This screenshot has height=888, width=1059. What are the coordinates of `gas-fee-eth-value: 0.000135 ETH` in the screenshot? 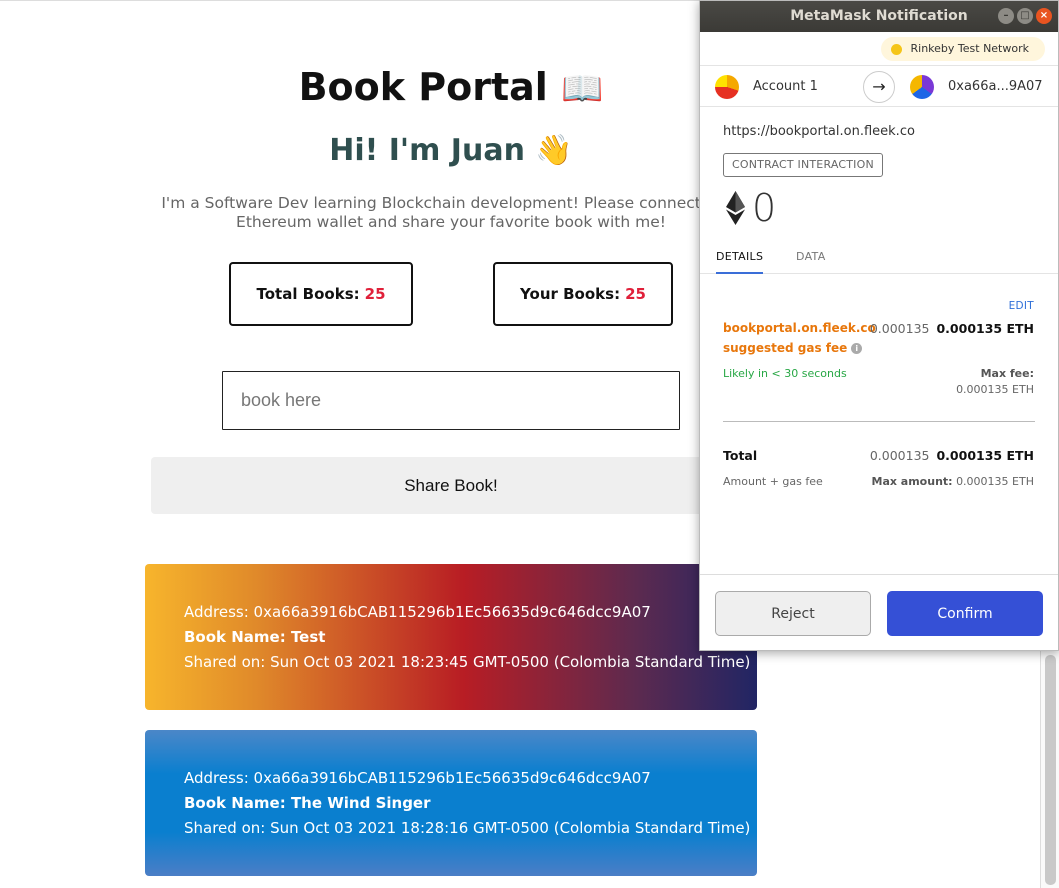 It's located at (985, 328).